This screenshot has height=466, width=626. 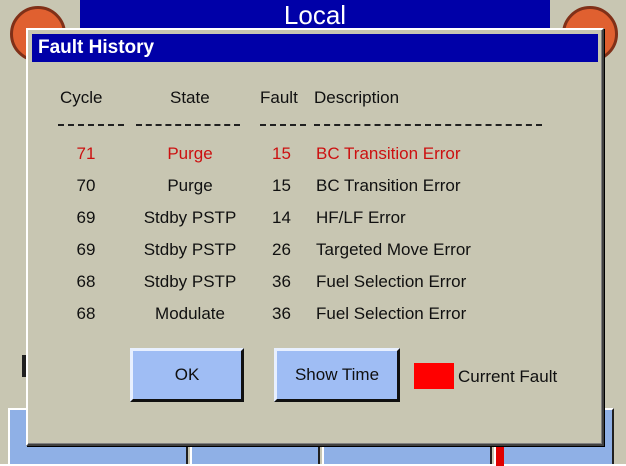 What do you see at coordinates (361, 217) in the screenshot?
I see `description-cell: HF/LF Error` at bounding box center [361, 217].